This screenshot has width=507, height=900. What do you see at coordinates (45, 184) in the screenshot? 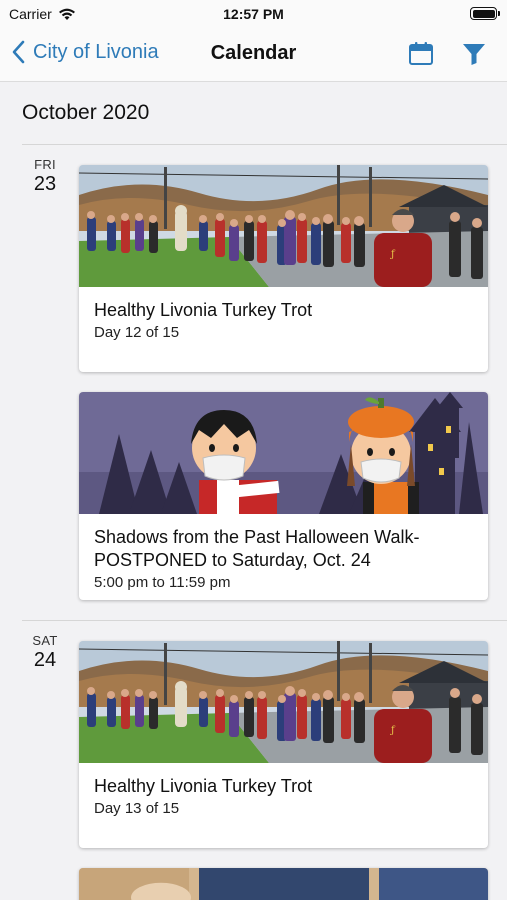
I see `day-number: 23` at bounding box center [45, 184].